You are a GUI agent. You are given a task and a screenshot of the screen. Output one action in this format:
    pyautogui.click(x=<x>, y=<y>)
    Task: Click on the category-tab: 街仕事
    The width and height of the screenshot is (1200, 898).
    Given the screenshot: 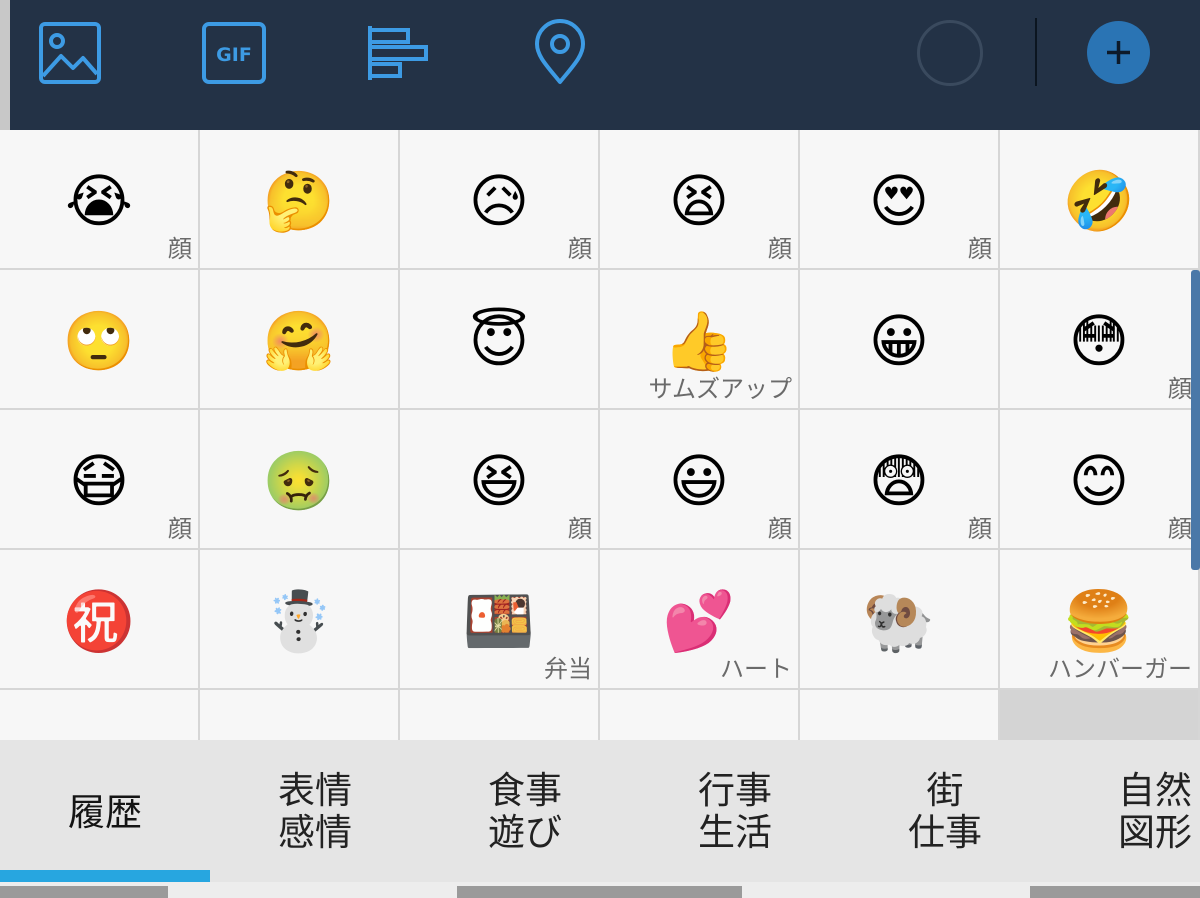 What is the action you would take?
    pyautogui.click(x=945, y=811)
    